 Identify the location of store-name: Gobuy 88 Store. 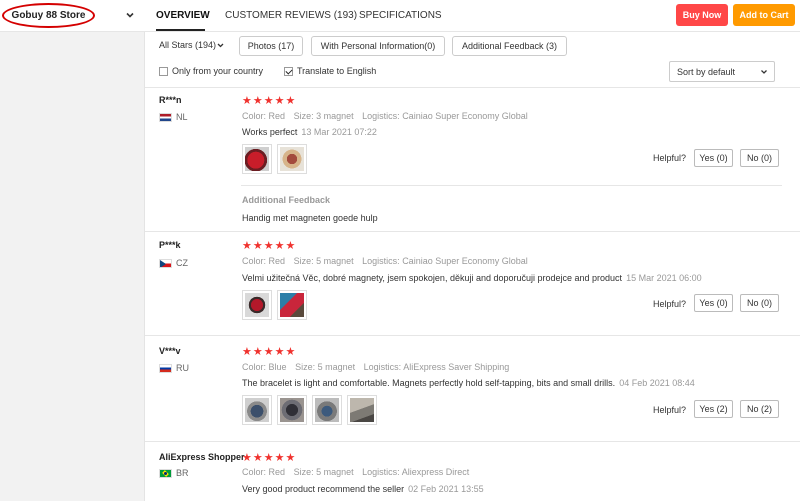
(48, 15).